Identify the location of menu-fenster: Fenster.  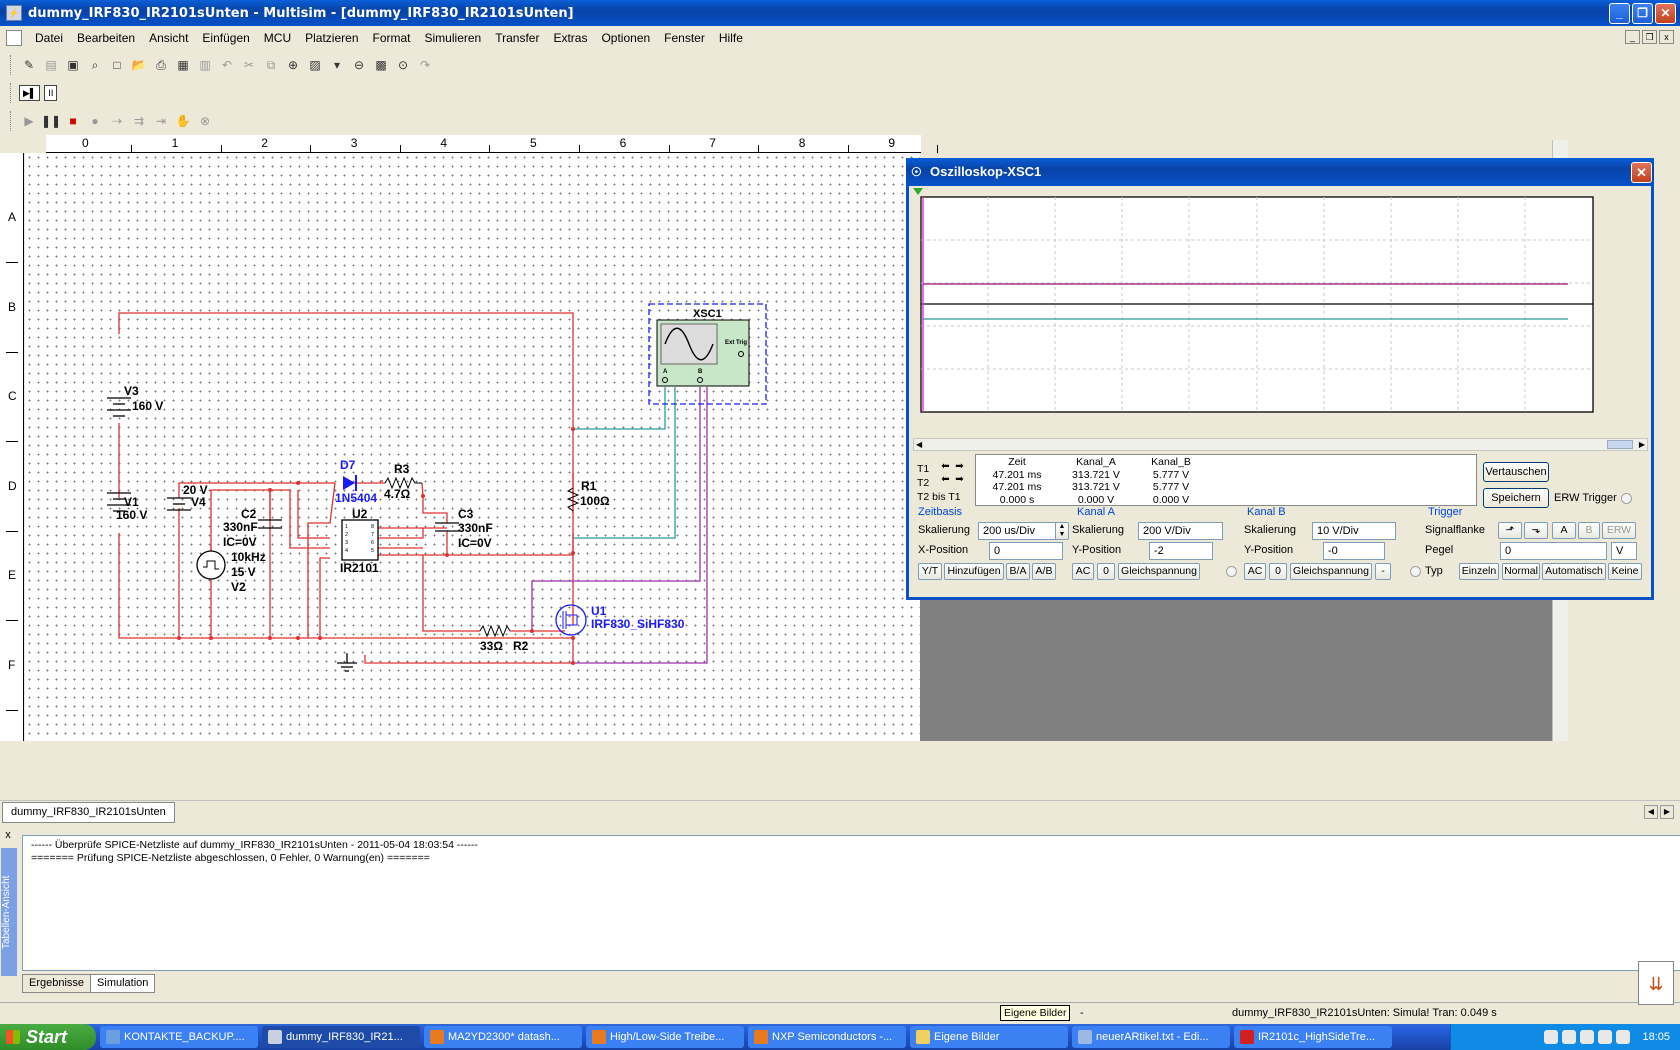
(684, 38).